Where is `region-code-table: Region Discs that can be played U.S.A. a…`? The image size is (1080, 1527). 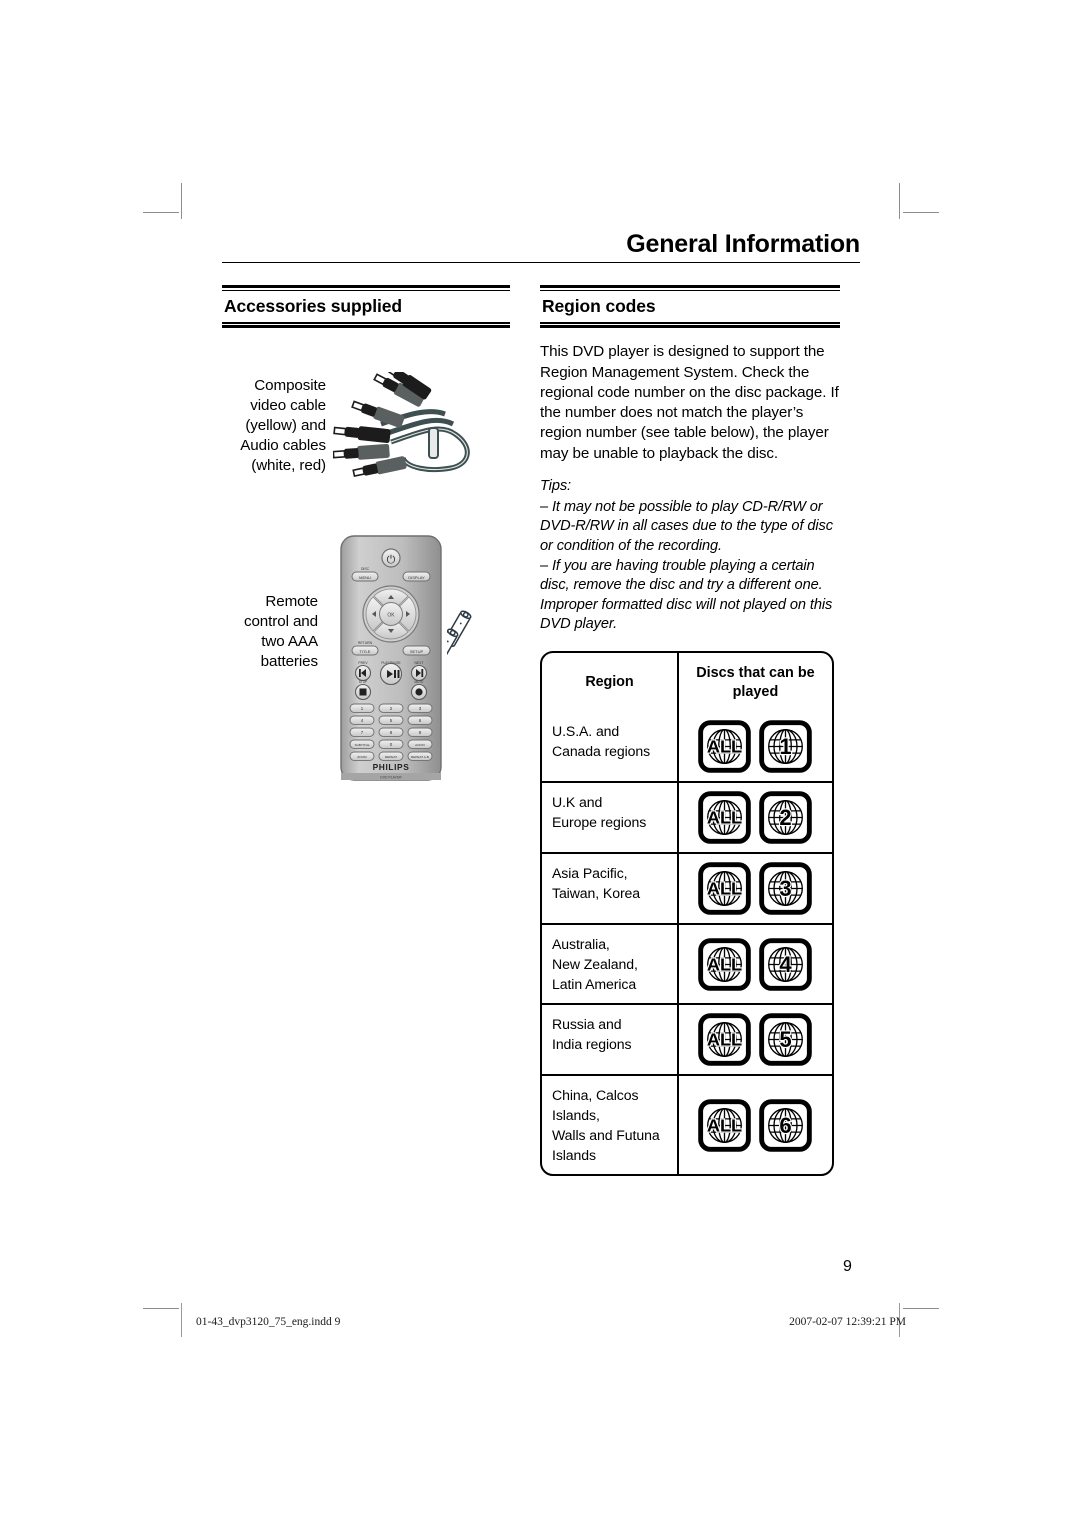 region-code-table: Region Discs that can be played U.S.A. a… is located at coordinates (687, 914).